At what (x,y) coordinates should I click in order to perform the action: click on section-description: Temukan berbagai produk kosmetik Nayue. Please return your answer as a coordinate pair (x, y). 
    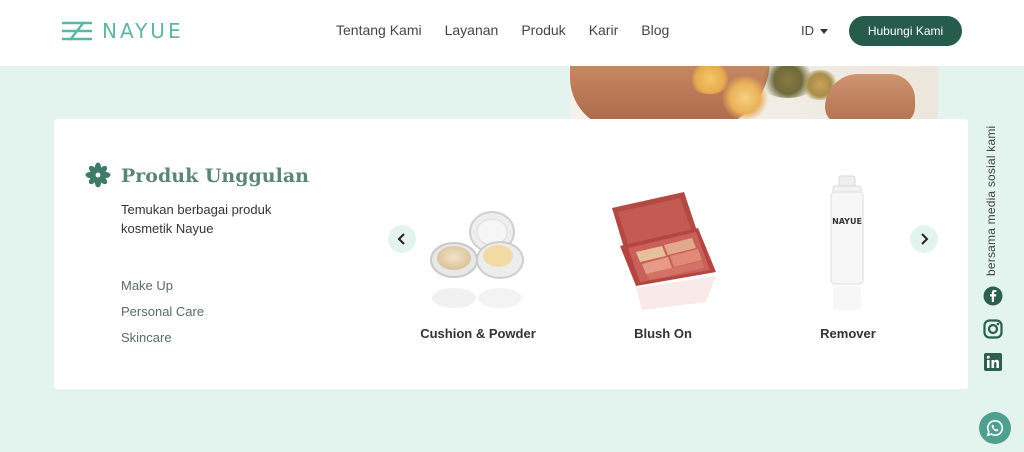
    Looking at the image, I should click on (196, 219).